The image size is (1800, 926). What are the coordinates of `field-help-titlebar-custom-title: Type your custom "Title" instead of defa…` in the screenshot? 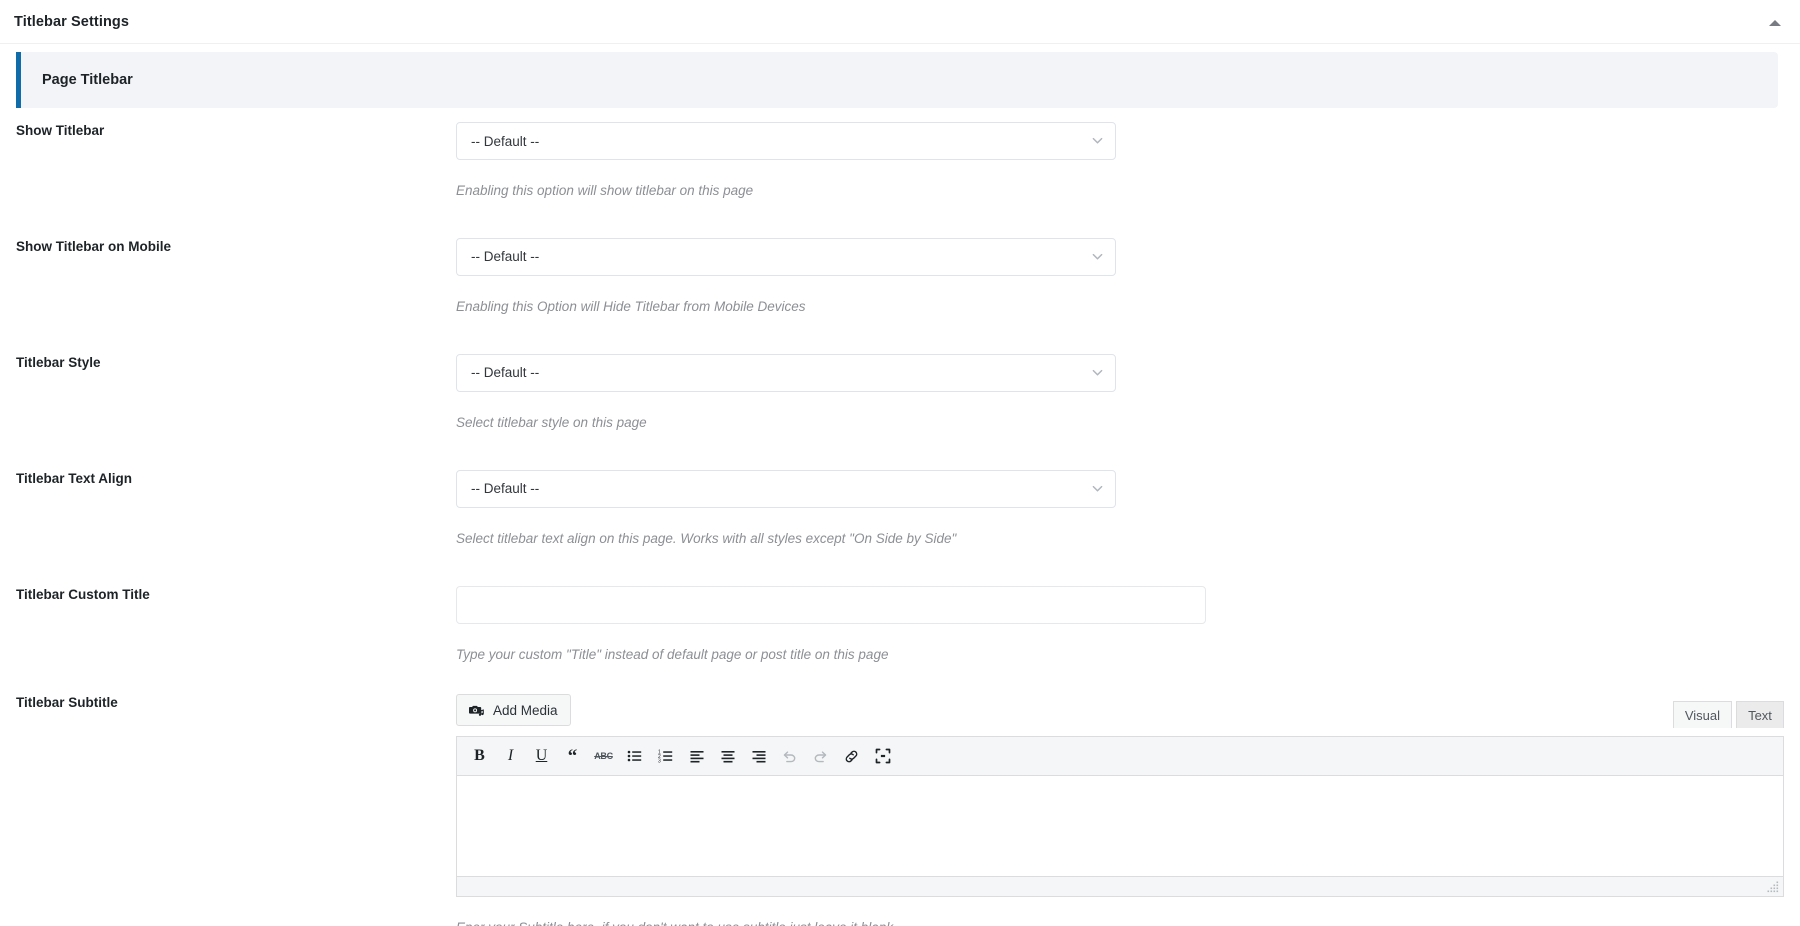 It's located at (672, 654).